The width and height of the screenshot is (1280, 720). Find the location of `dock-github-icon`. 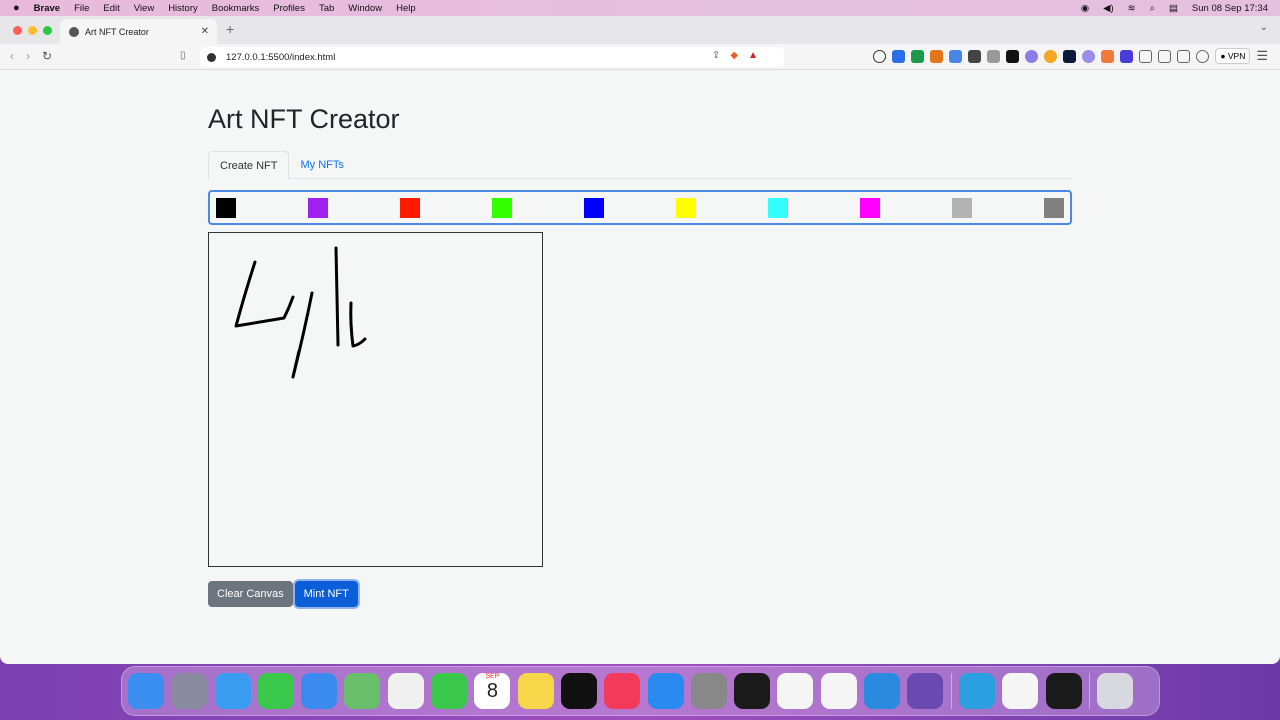

dock-github-icon is located at coordinates (925, 691).